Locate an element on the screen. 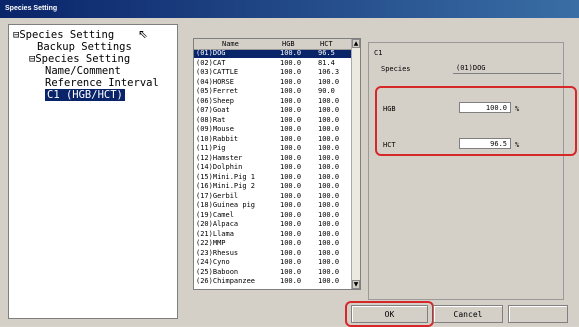 The height and width of the screenshot is (327, 579). table-row: (21)Llama 100.0 100.0 is located at coordinates (274, 234).